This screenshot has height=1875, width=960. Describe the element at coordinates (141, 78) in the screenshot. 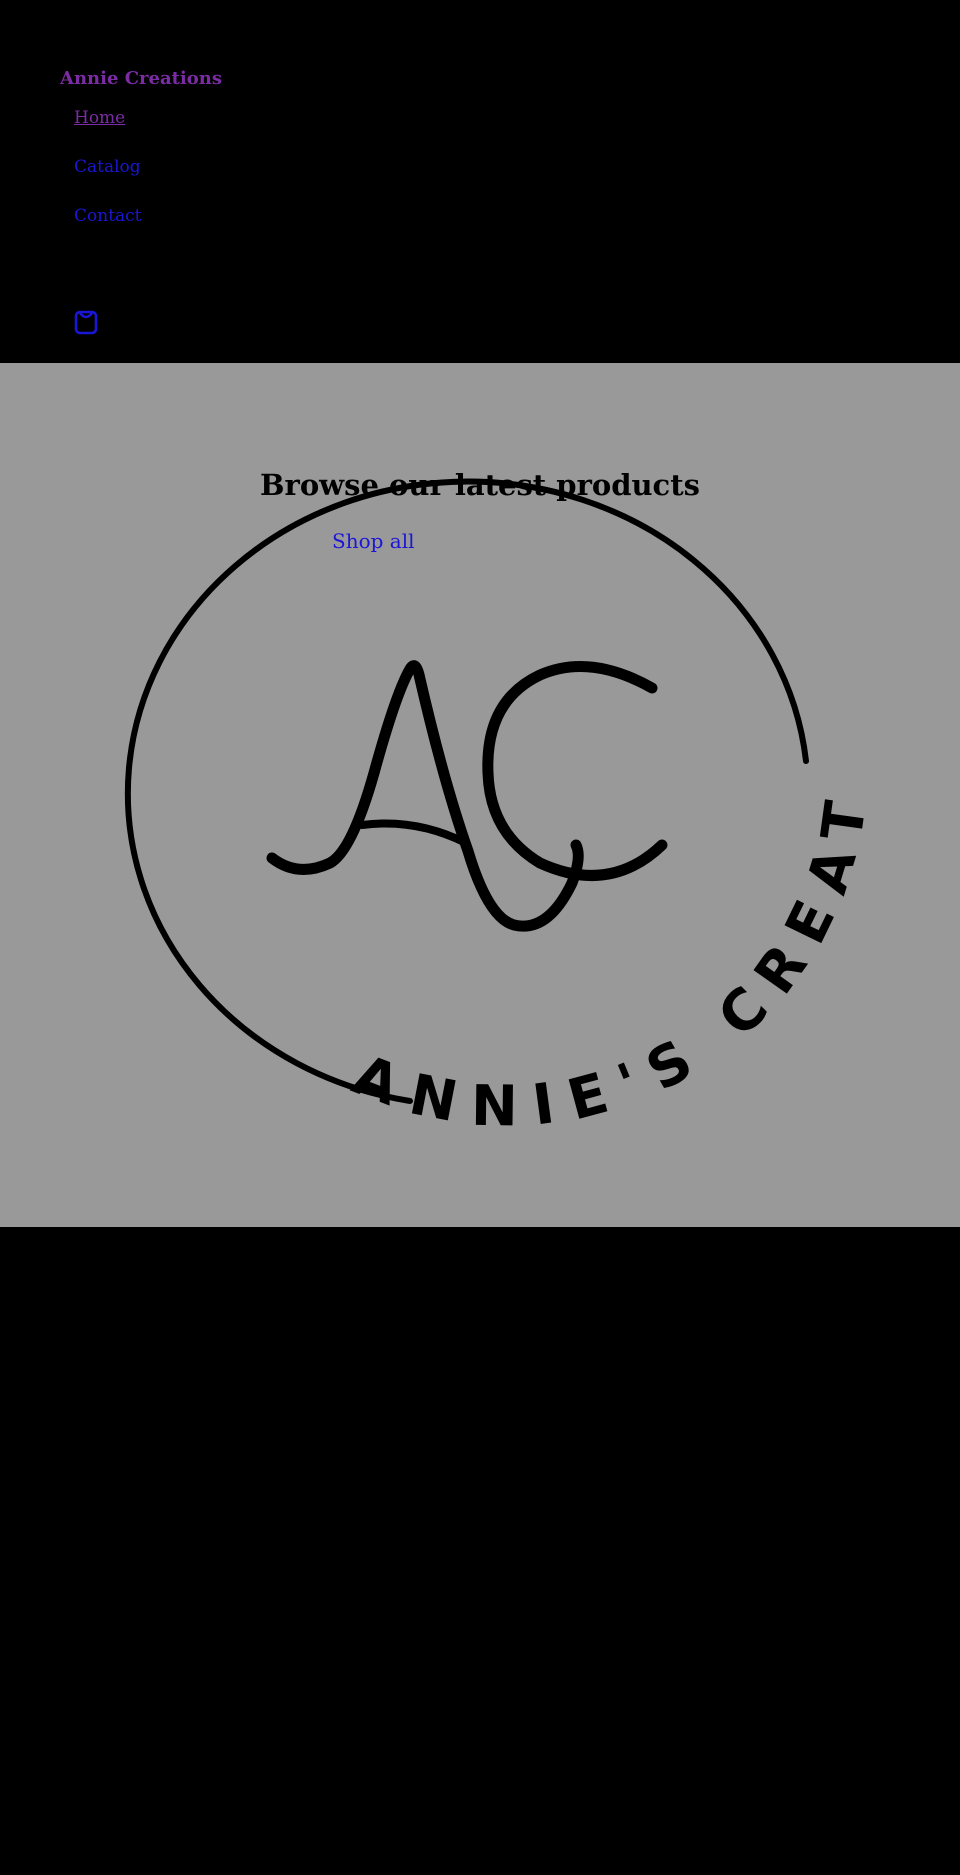

I see `site-title-link: Annie Creations` at that location.